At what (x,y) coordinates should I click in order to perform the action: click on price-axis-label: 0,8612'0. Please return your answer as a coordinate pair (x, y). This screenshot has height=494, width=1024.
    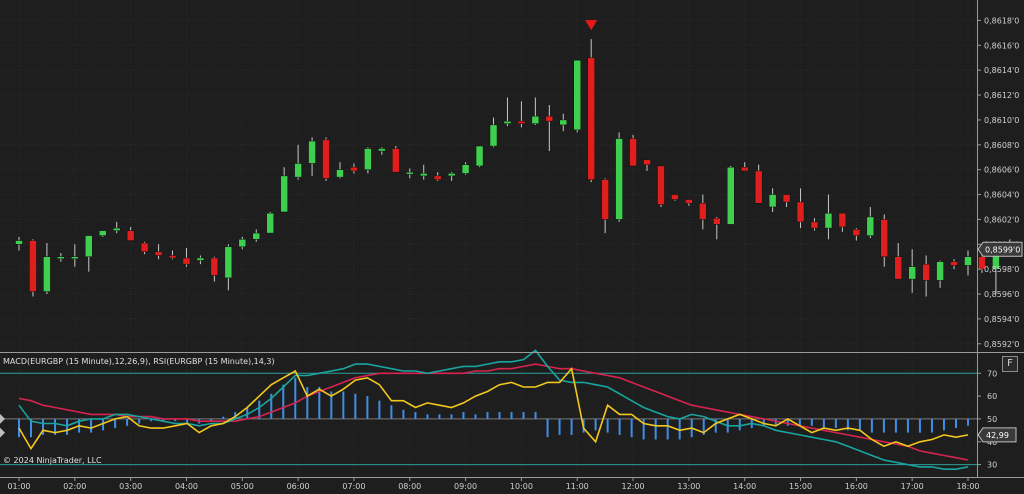
    Looking at the image, I should click on (1001, 95).